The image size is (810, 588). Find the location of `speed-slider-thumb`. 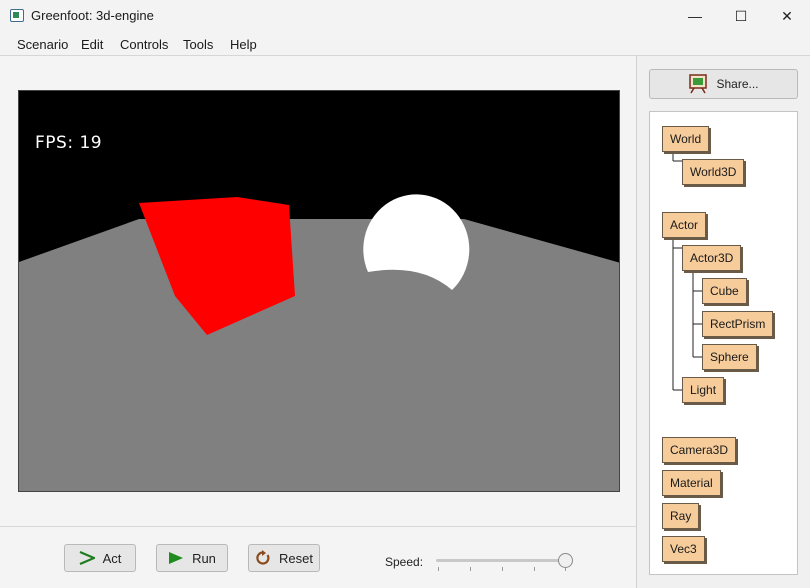

speed-slider-thumb is located at coordinates (565, 560).